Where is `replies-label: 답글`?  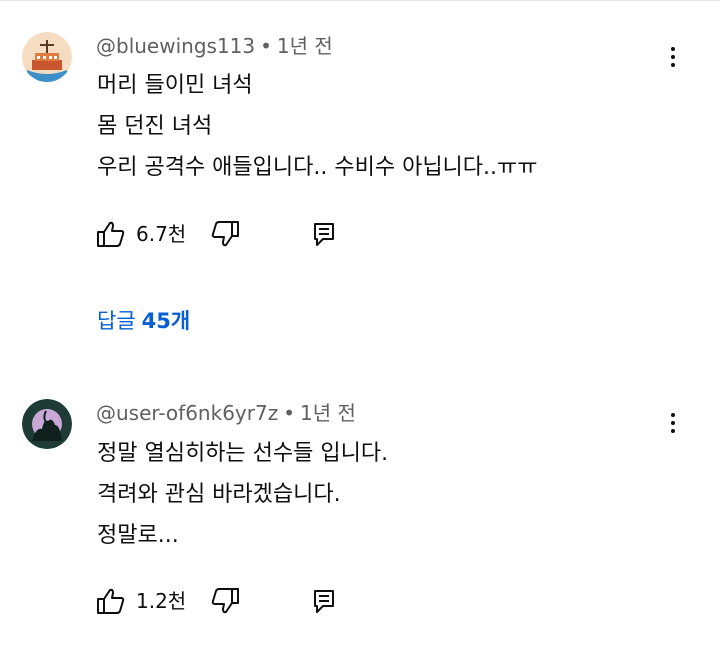
replies-label: 답글 is located at coordinates (116, 321).